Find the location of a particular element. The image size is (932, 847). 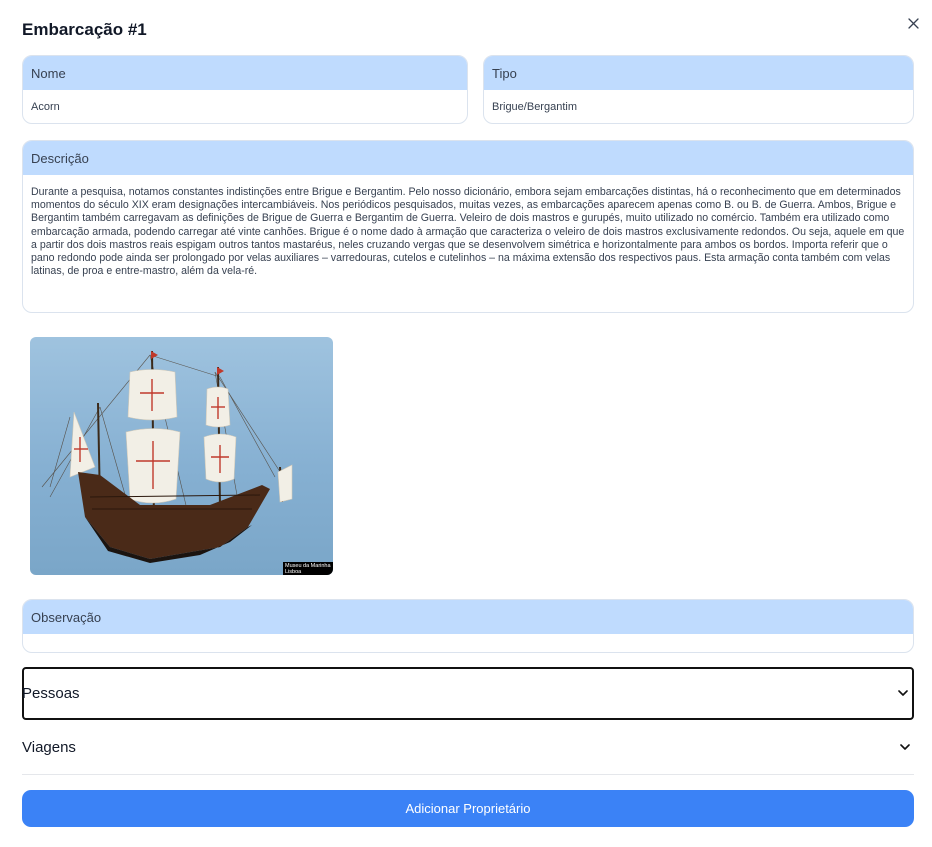

tipo-value: Brigue/Bergantim is located at coordinates (534, 107).